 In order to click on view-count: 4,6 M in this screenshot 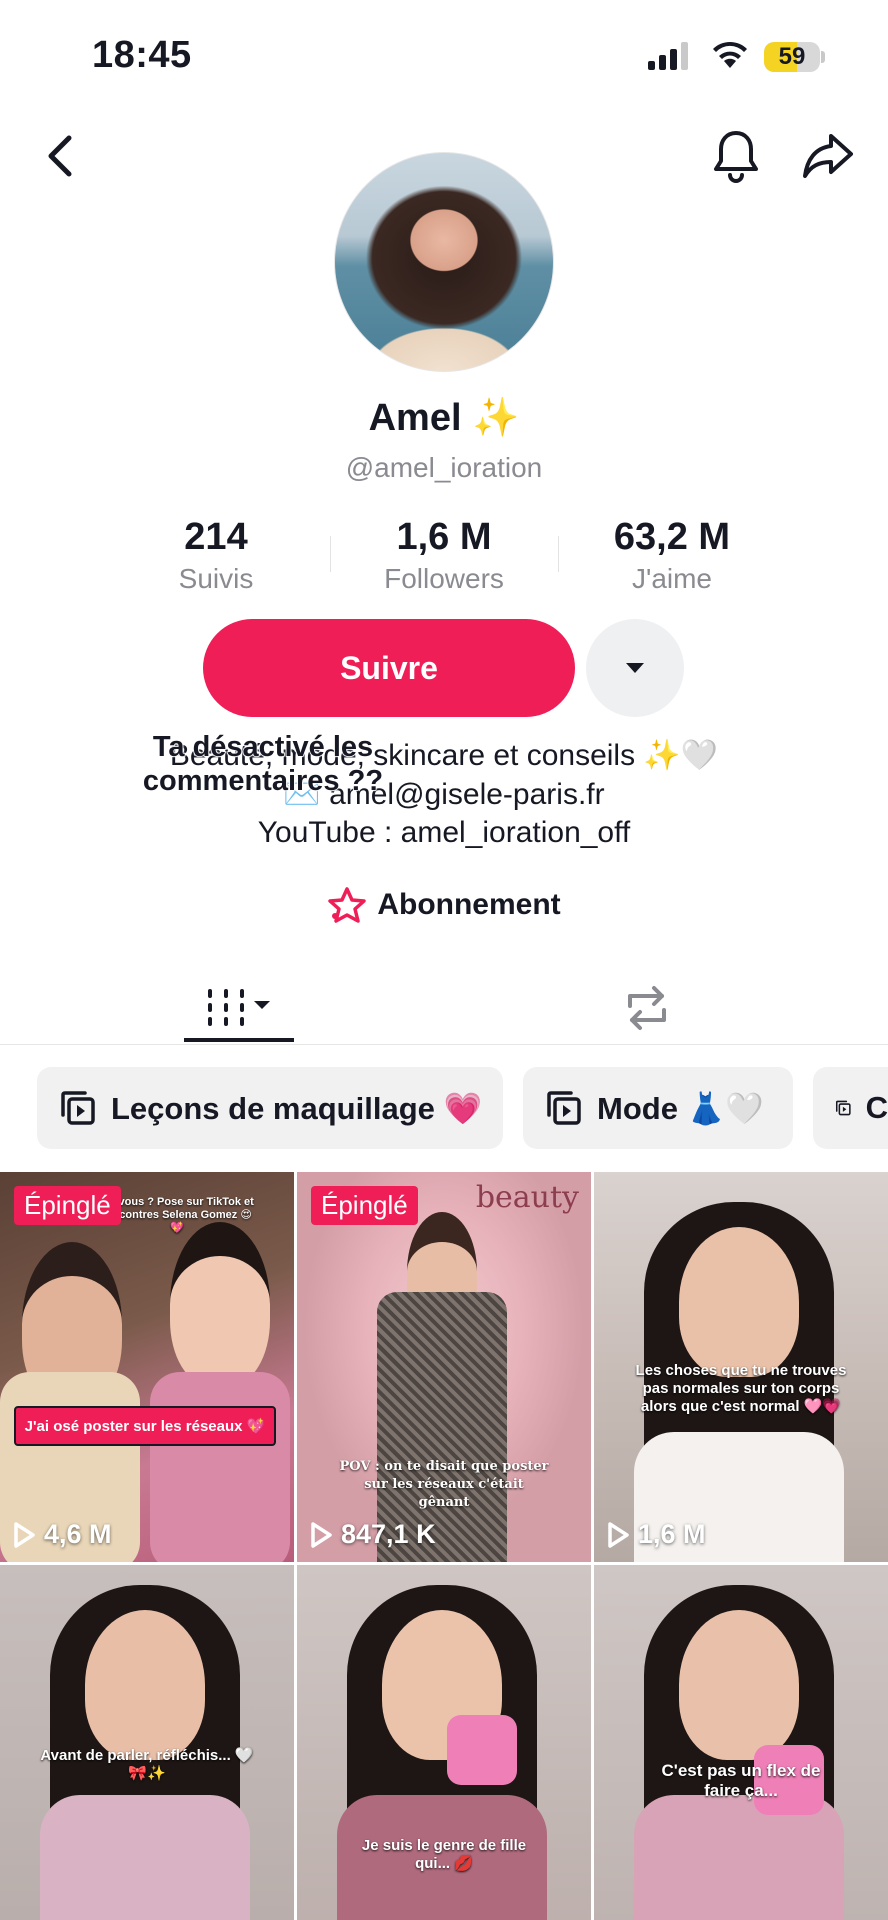, I will do `click(62, 1534)`.